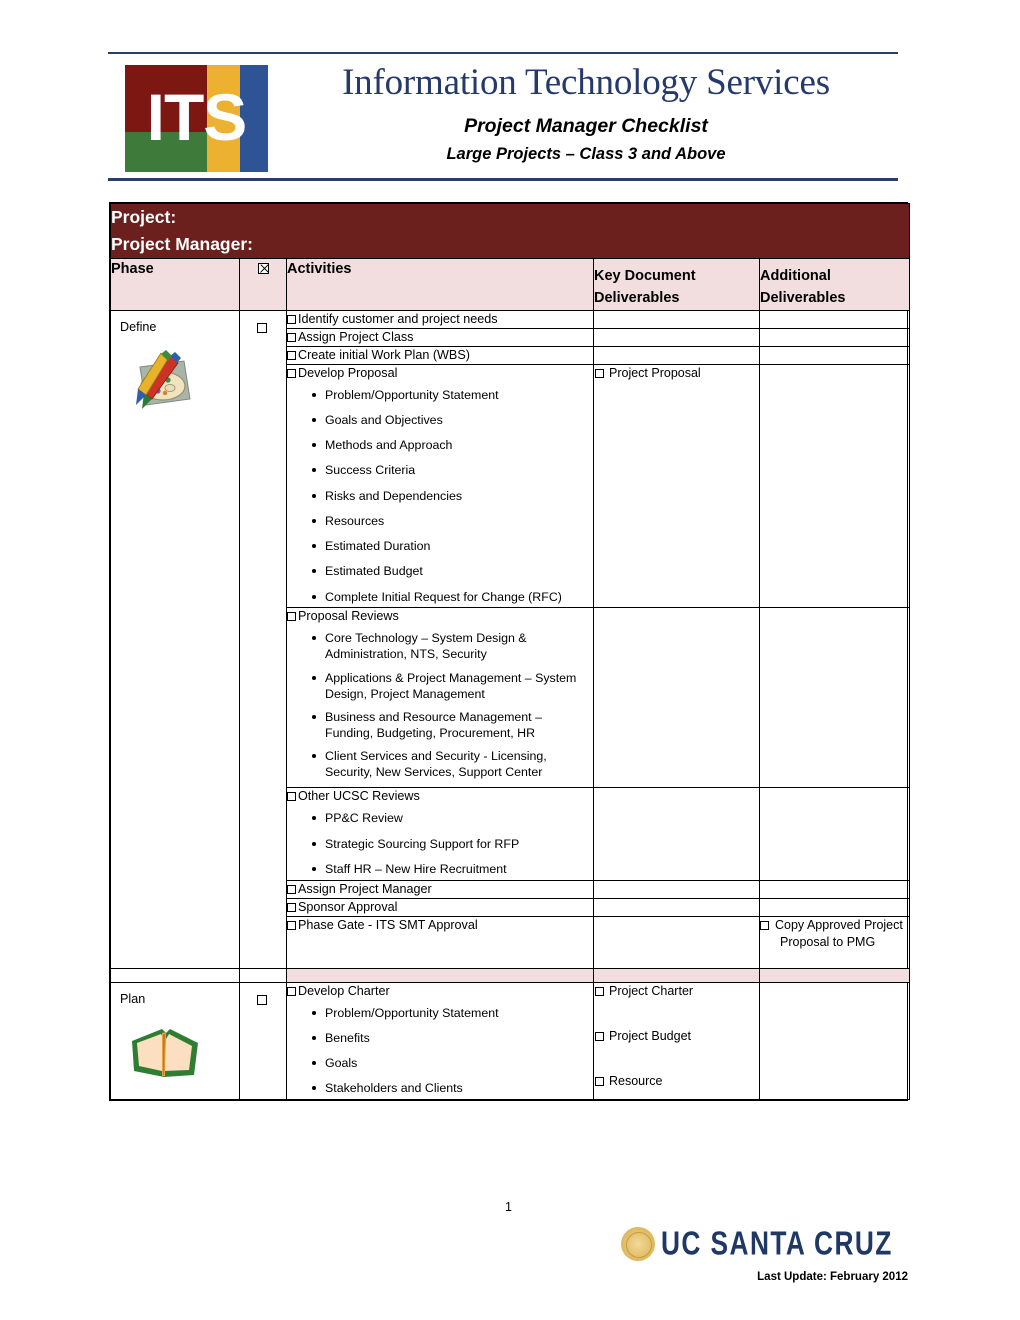  I want to click on key-deliverable-cell: Project Proposal, so click(676, 486).